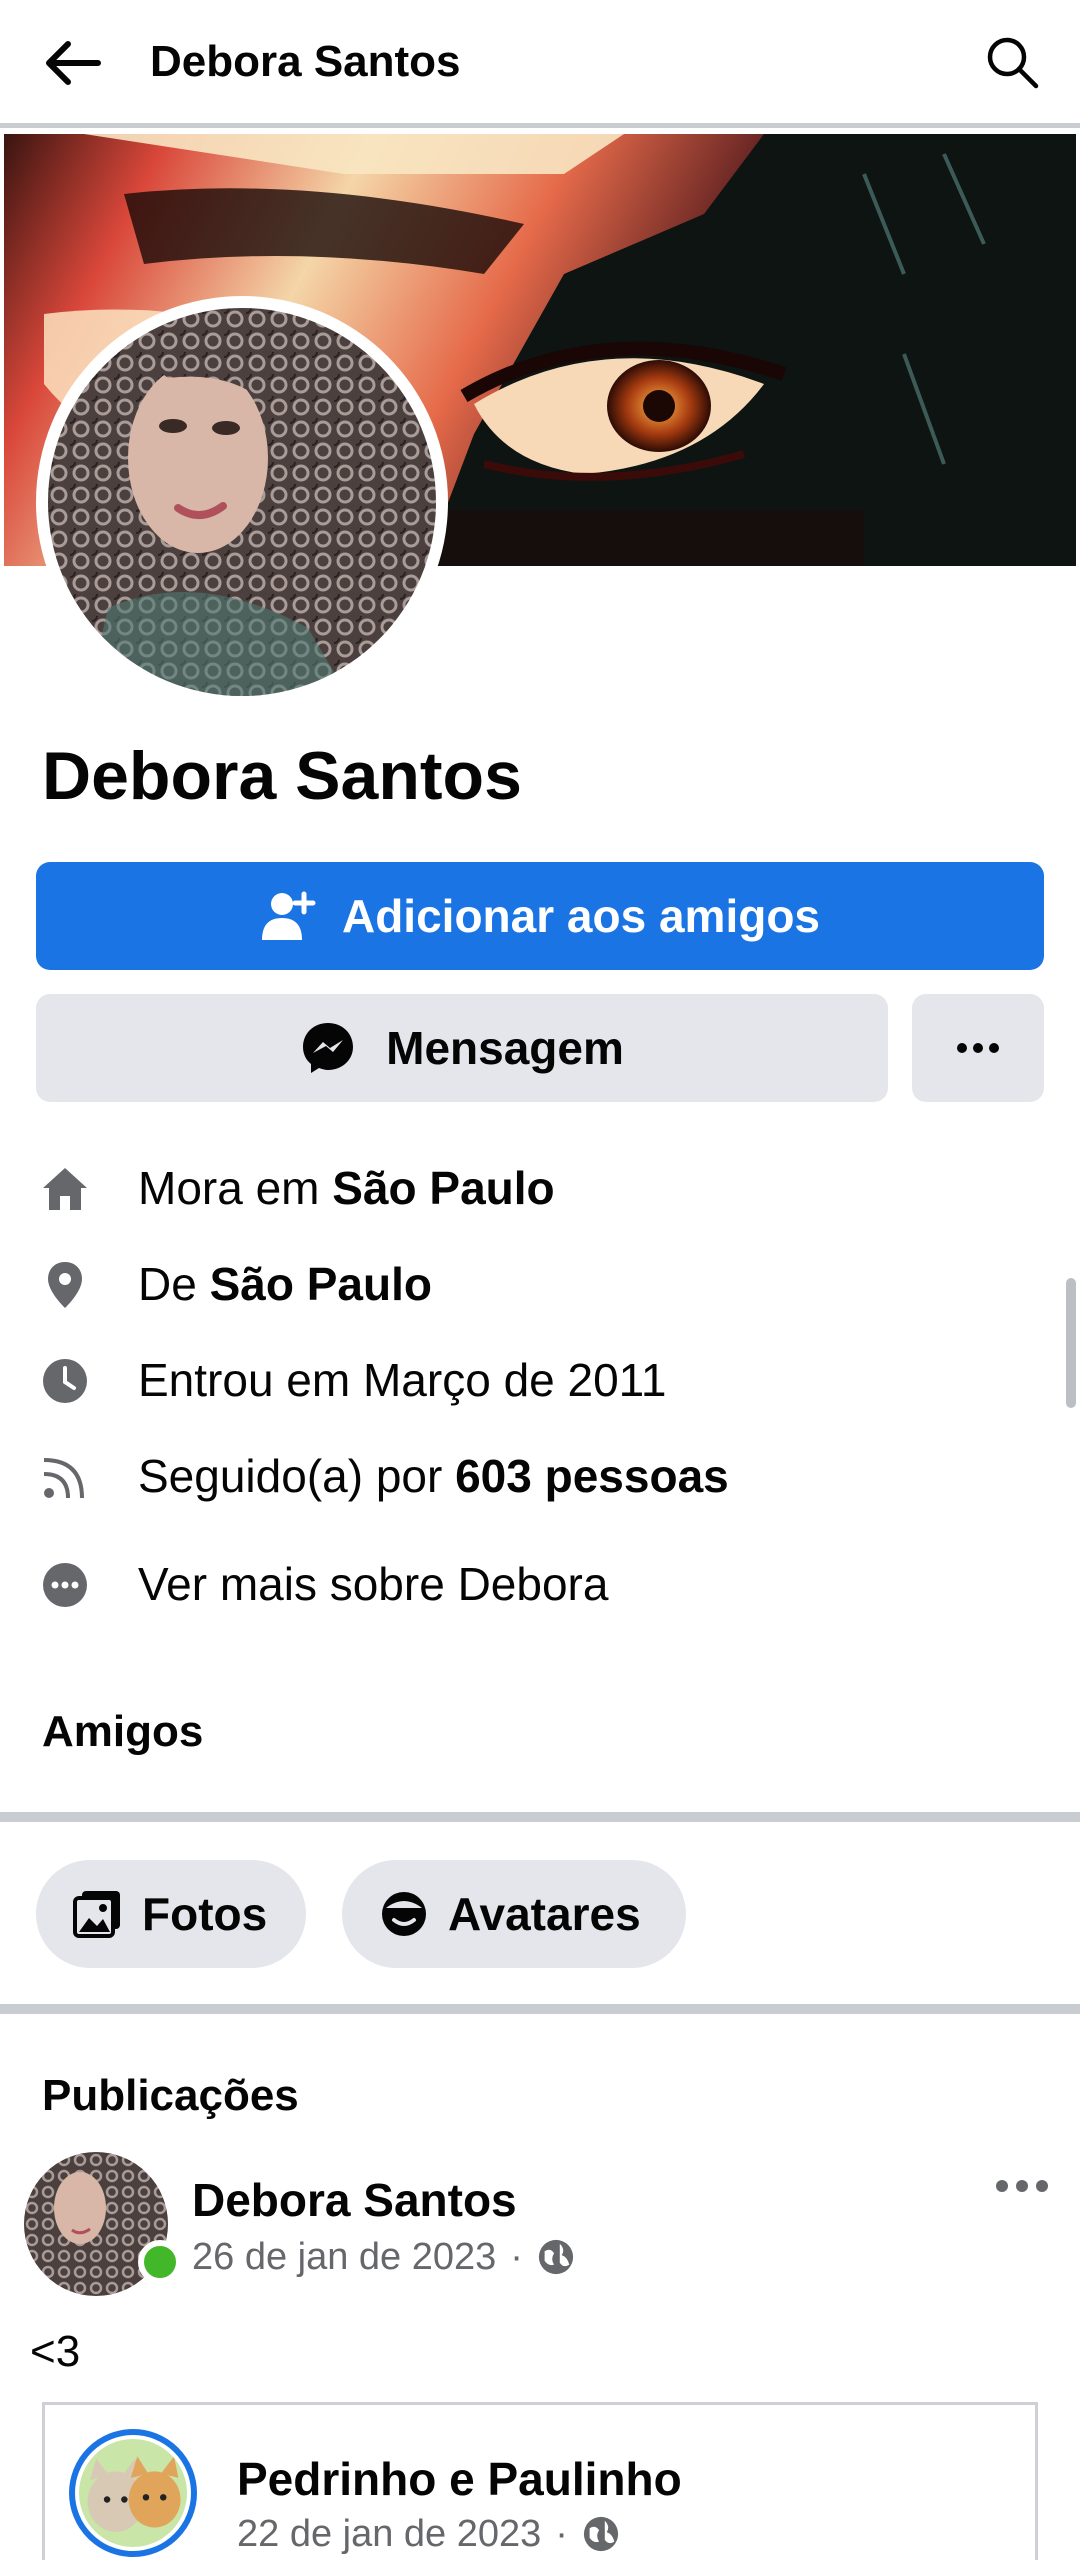 The width and height of the screenshot is (1080, 2560). I want to click on page-title: Debora Santos, so click(305, 61).